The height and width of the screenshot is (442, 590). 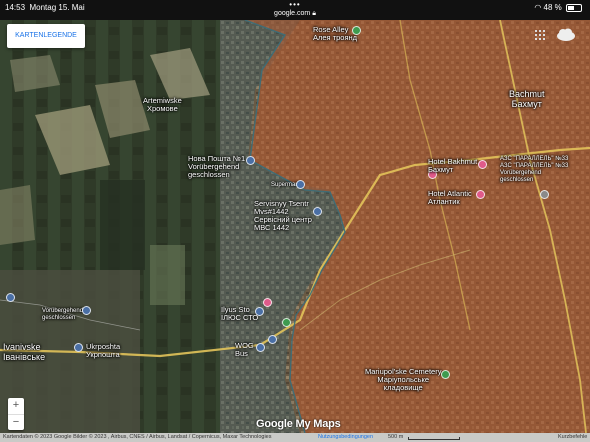 I want to click on cemetery-pin-icon, so click(x=445, y=374).